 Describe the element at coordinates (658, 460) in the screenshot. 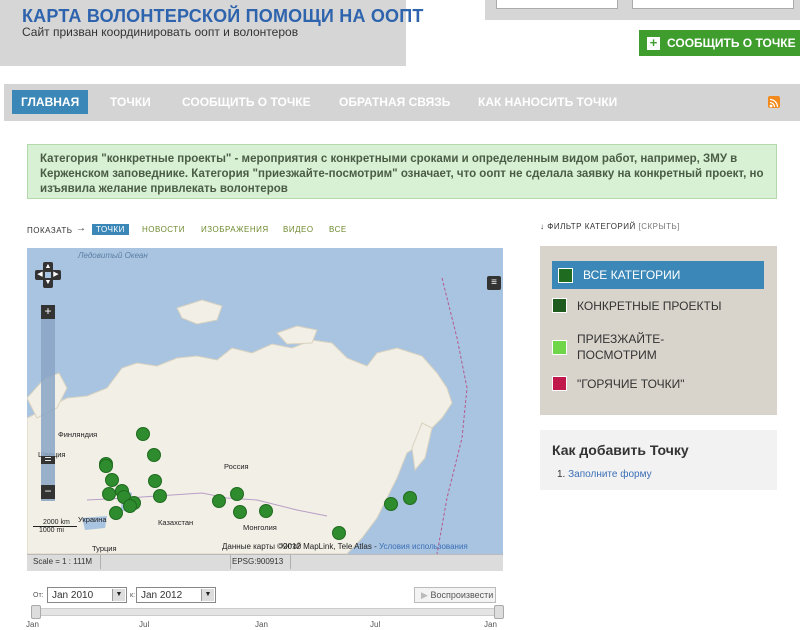

I see `howto-panel` at that location.